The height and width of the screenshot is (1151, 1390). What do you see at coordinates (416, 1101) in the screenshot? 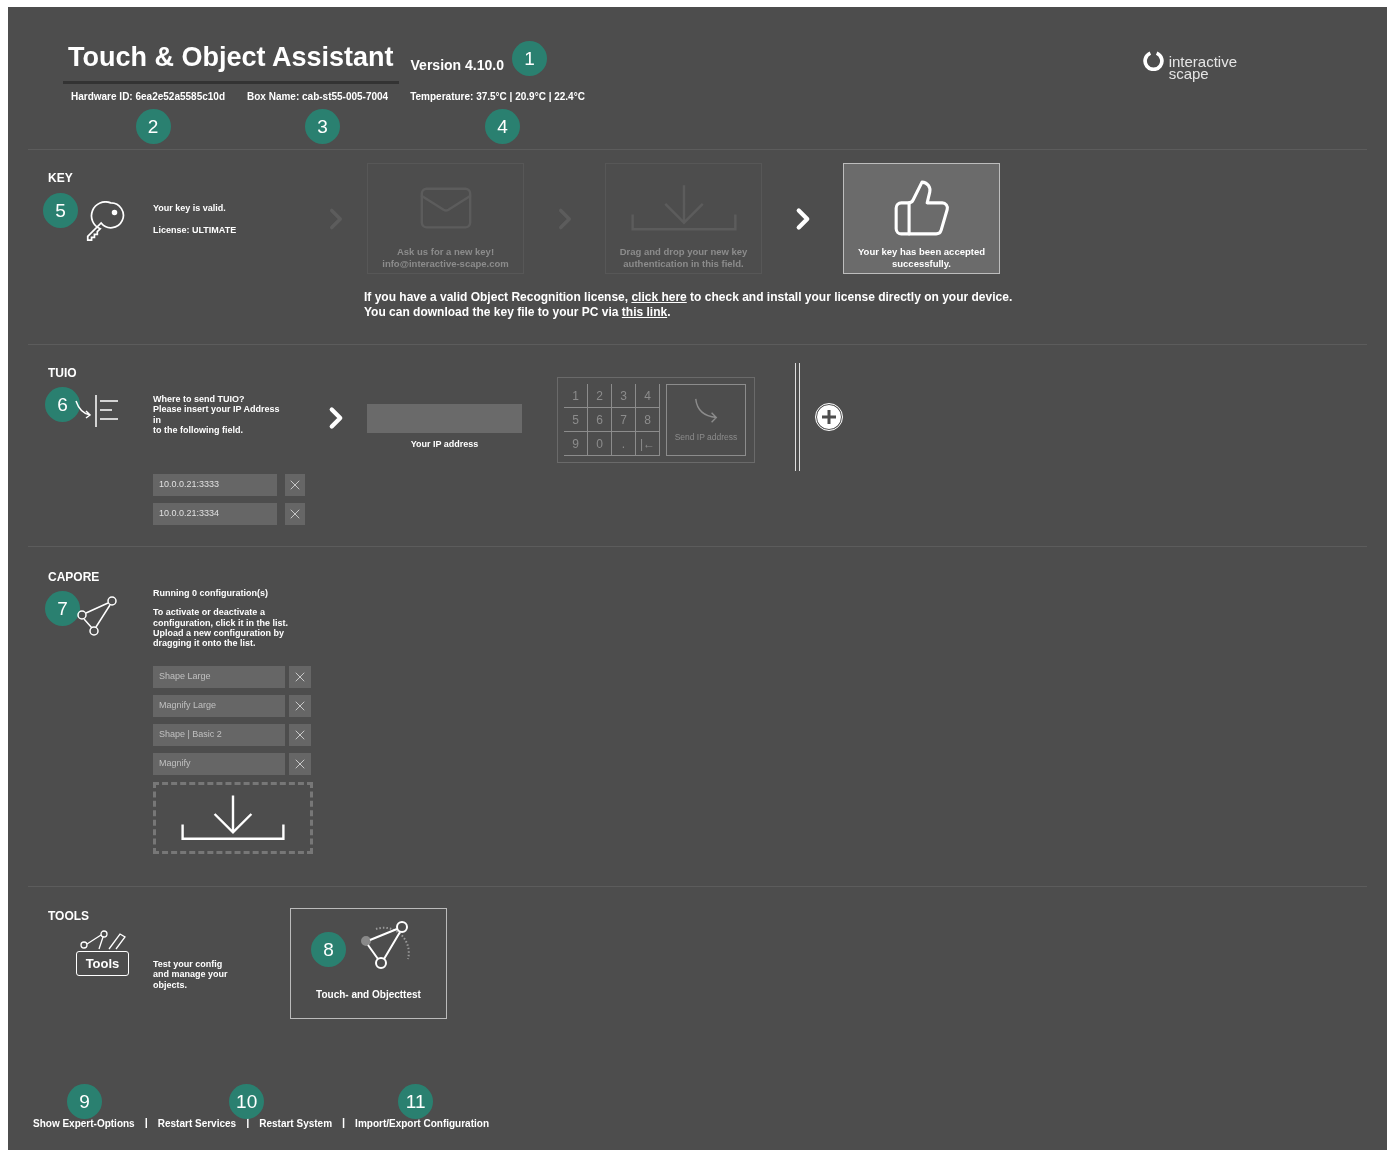
I see `callout-badge: 11` at bounding box center [416, 1101].